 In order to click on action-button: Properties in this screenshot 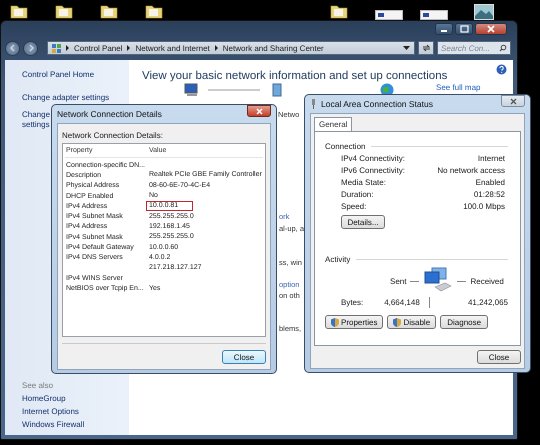, I will do `click(354, 322)`.